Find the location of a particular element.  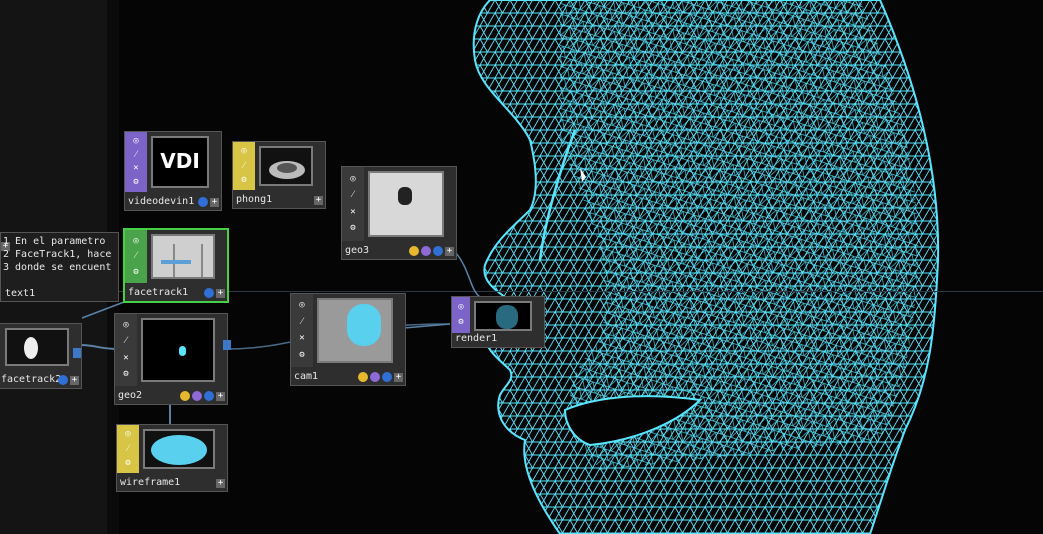

node-label: wireframe1 is located at coordinates (150, 482).